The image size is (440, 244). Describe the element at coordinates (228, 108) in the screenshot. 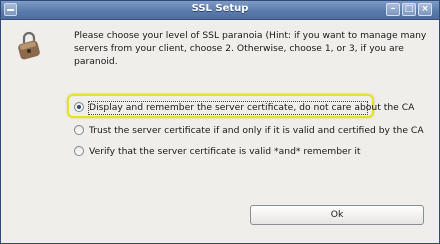

I see `focus-indicator` at that location.